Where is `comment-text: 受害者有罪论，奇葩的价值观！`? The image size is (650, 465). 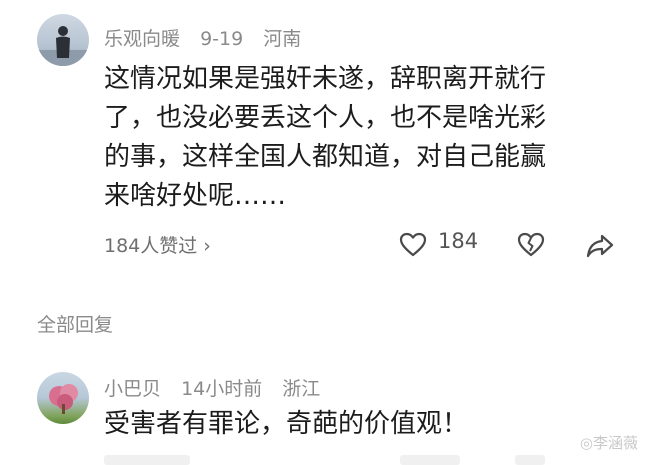
comment-text: 受害者有罪论，奇葩的价值观！ is located at coordinates (286, 424).